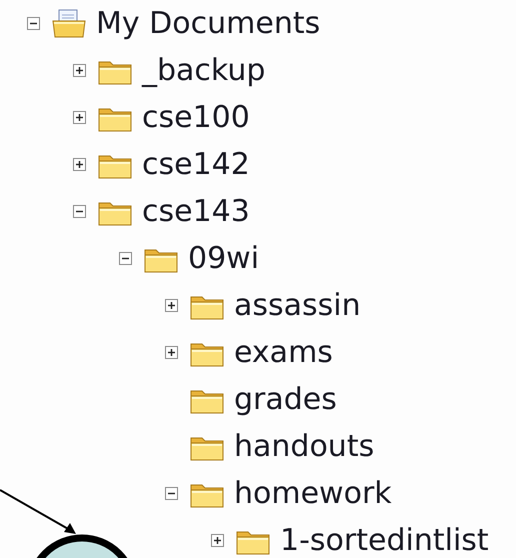 Image resolution: width=516 pixels, height=558 pixels. I want to click on tree-item-label: 09wi, so click(224, 259).